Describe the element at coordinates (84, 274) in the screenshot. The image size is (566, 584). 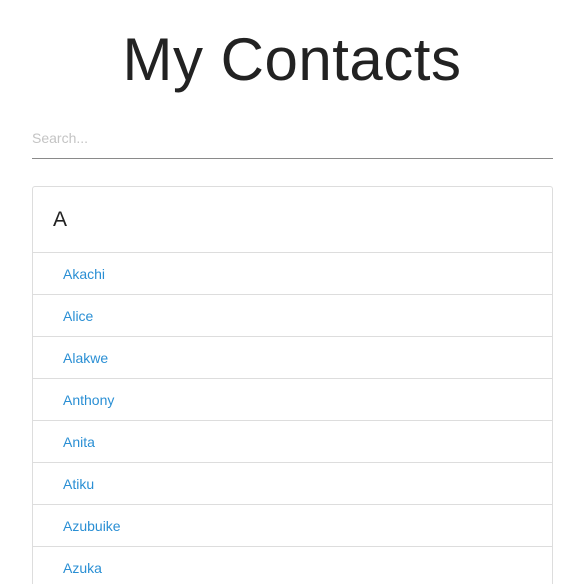
I see `contact-link-akachi: Akachi` at that location.